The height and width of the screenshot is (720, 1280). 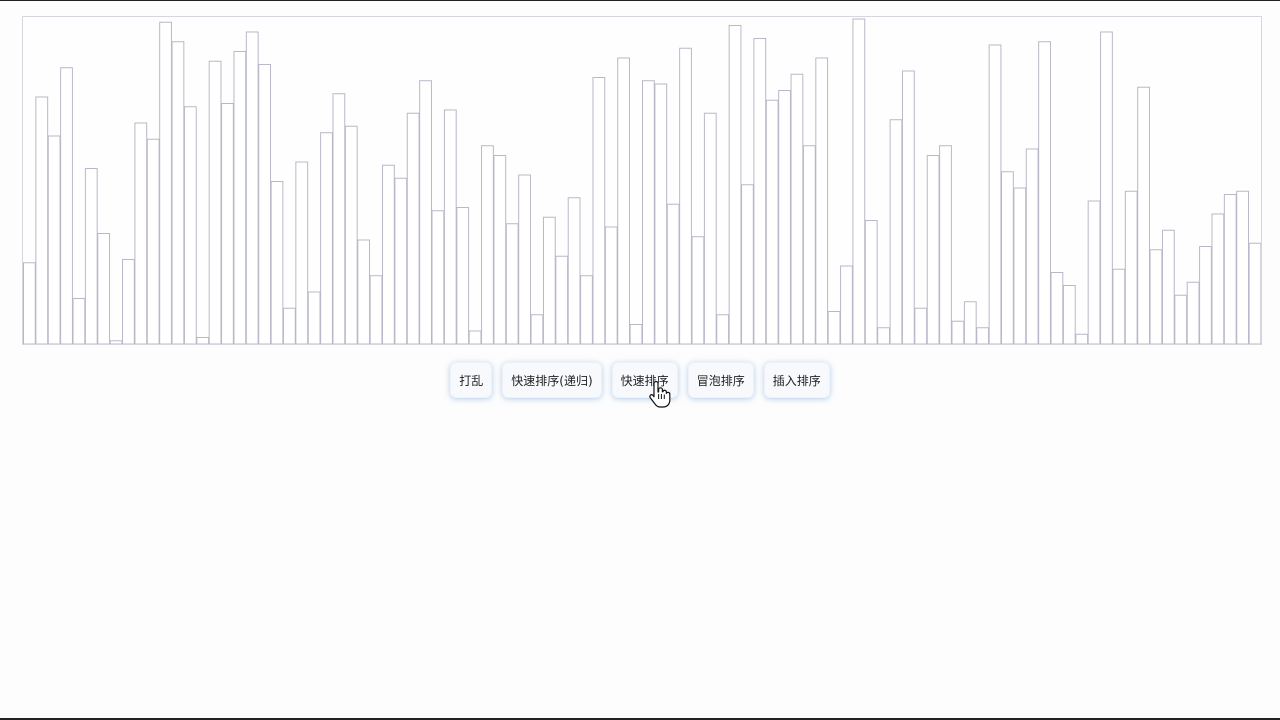 What do you see at coordinates (796, 380) in the screenshot?
I see `insertion-sort-button: 插入排序` at bounding box center [796, 380].